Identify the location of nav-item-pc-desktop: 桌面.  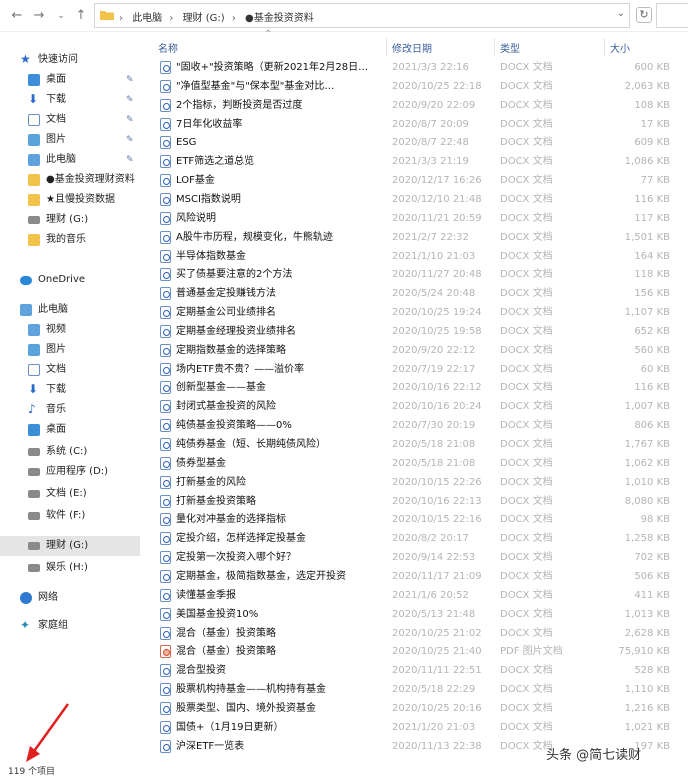
(70, 430).